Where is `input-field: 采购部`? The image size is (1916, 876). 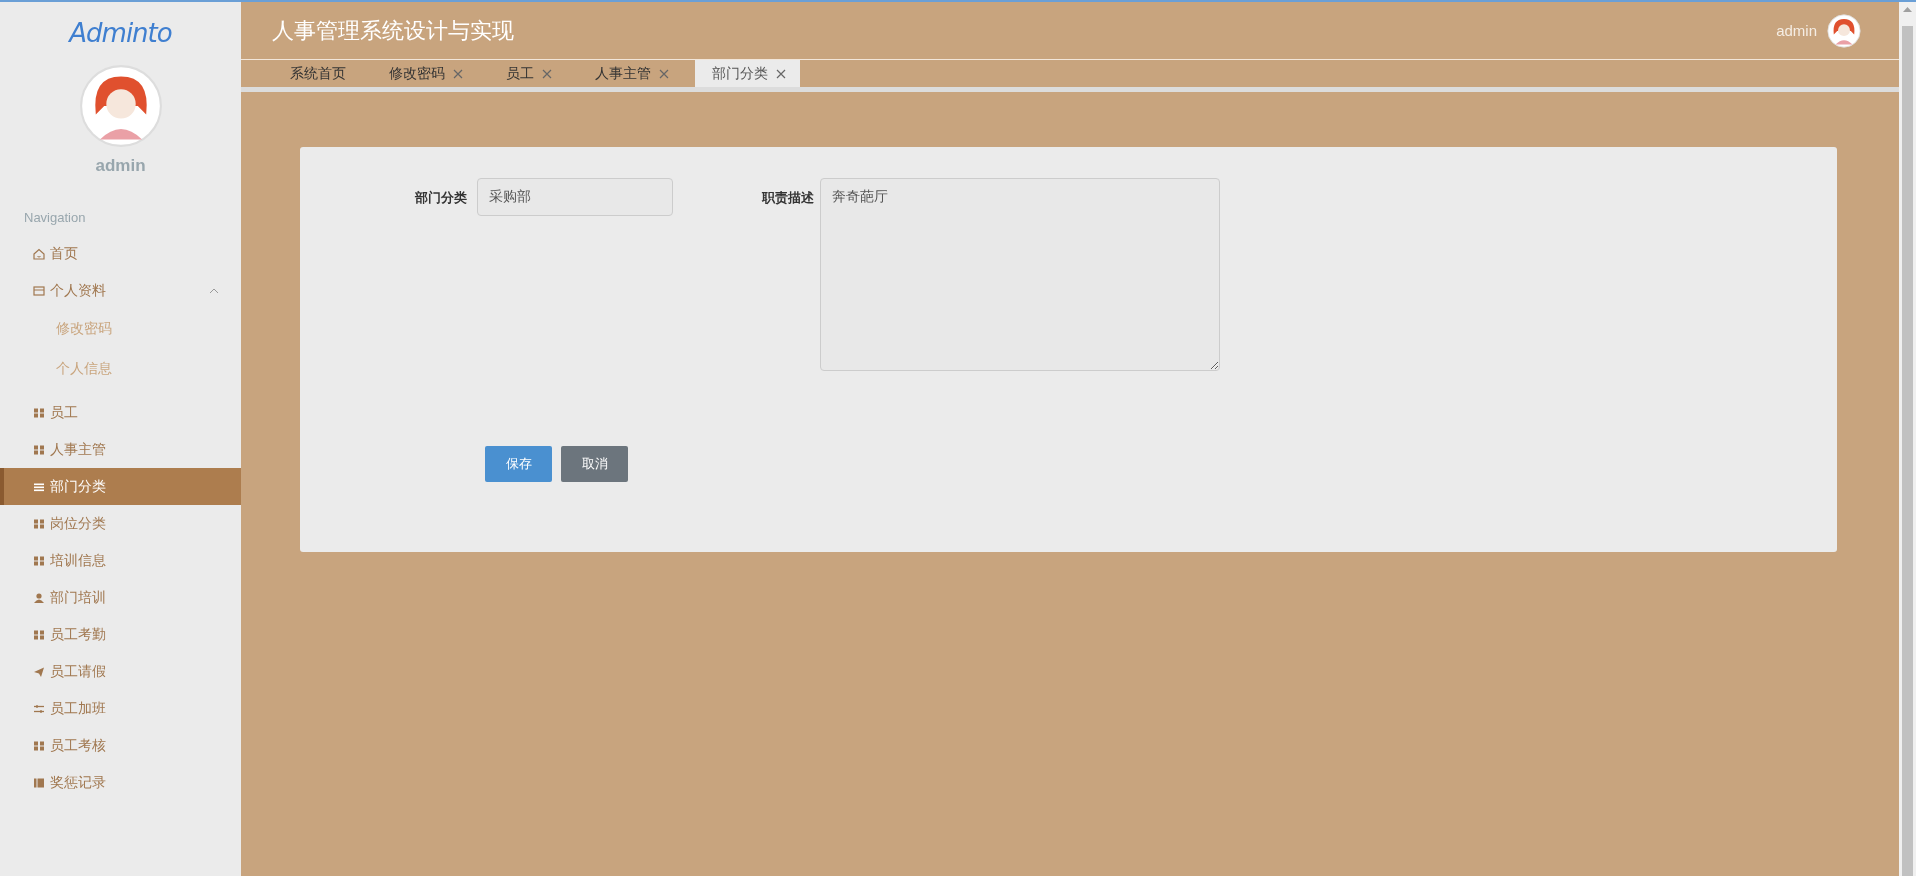 input-field: 采购部 is located at coordinates (575, 197).